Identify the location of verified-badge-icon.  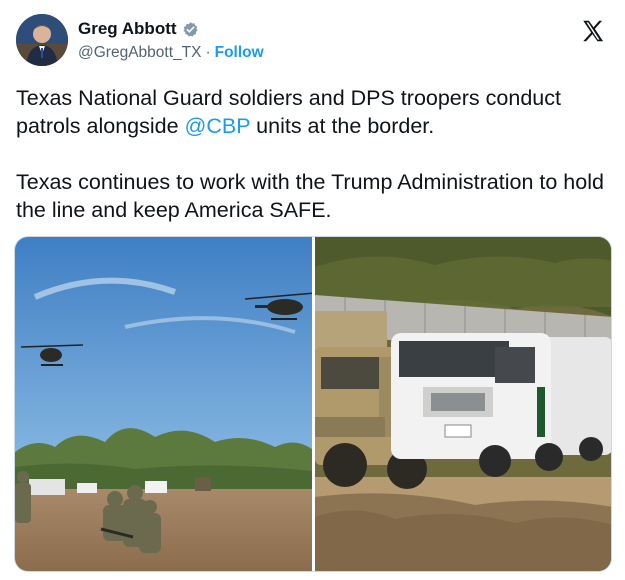
(190, 29).